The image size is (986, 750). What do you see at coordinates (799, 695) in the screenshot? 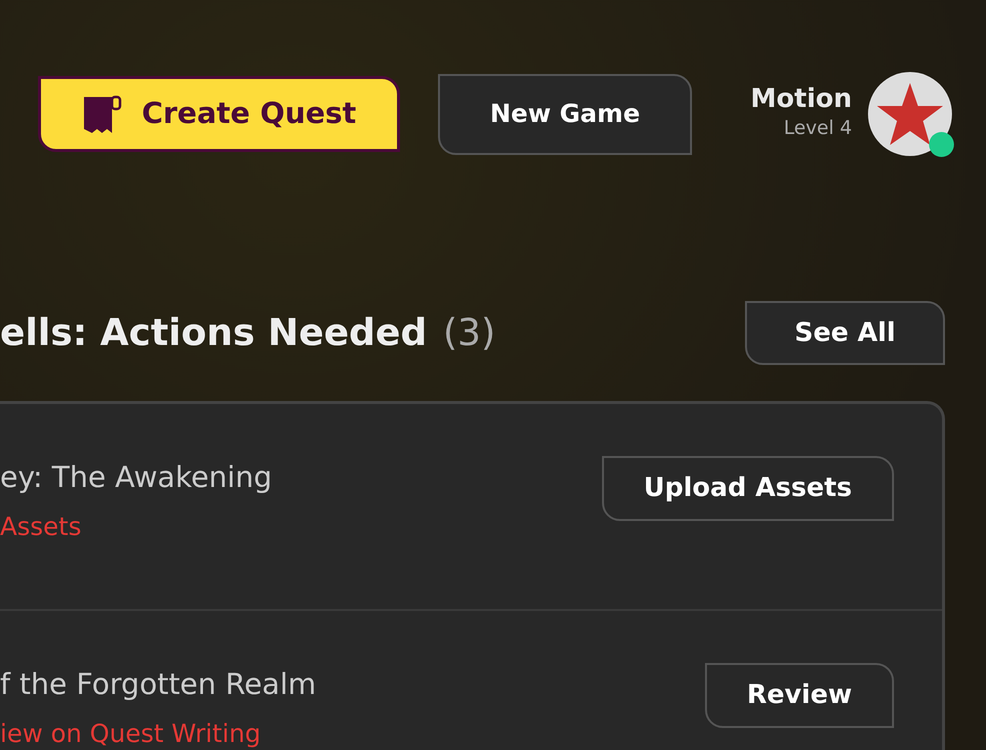
I see `action-button: Review` at bounding box center [799, 695].